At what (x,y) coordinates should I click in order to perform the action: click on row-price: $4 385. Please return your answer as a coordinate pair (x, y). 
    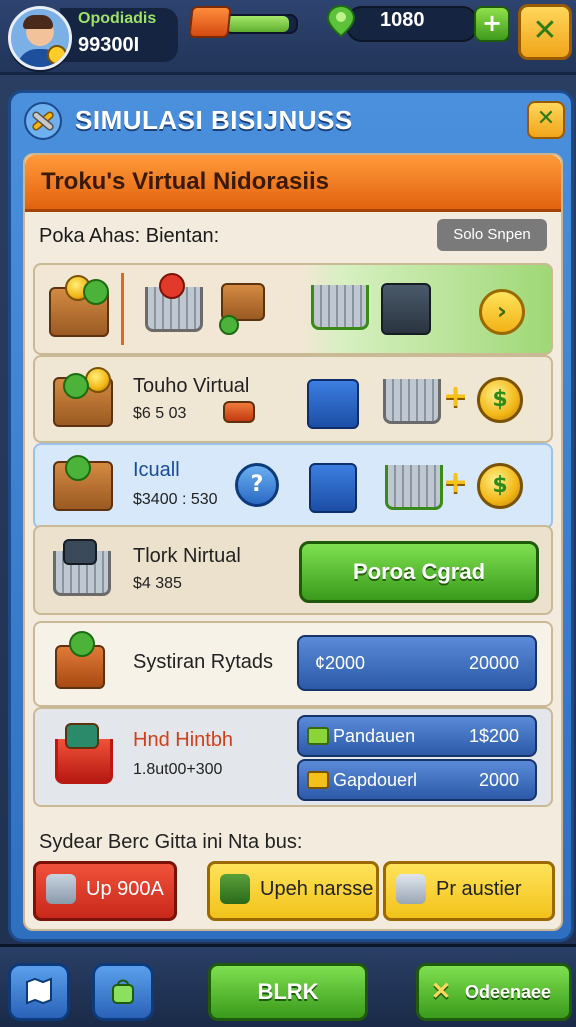
    Looking at the image, I should click on (157, 583).